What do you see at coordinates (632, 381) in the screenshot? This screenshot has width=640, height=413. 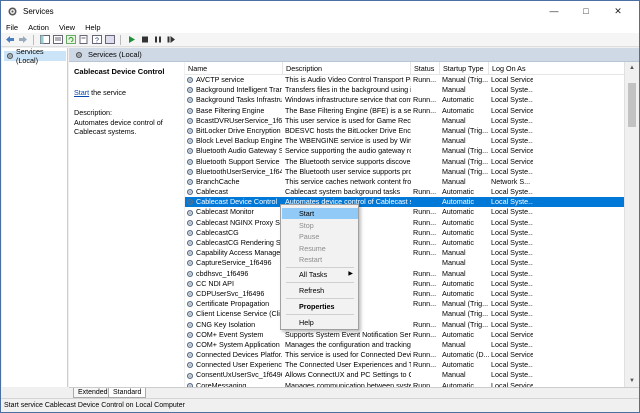 I see `scroll-down-icon: ▼` at bounding box center [632, 381].